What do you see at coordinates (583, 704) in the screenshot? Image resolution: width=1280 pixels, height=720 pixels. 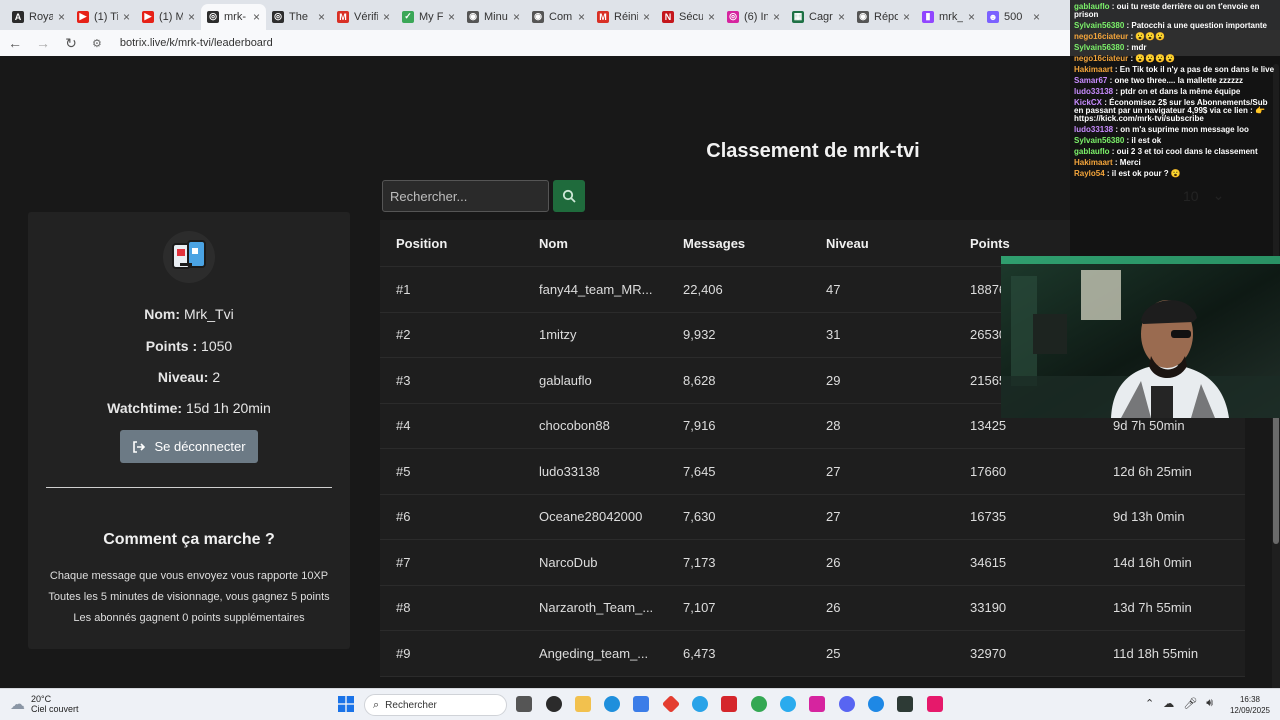 I see `file-explorer-icon` at bounding box center [583, 704].